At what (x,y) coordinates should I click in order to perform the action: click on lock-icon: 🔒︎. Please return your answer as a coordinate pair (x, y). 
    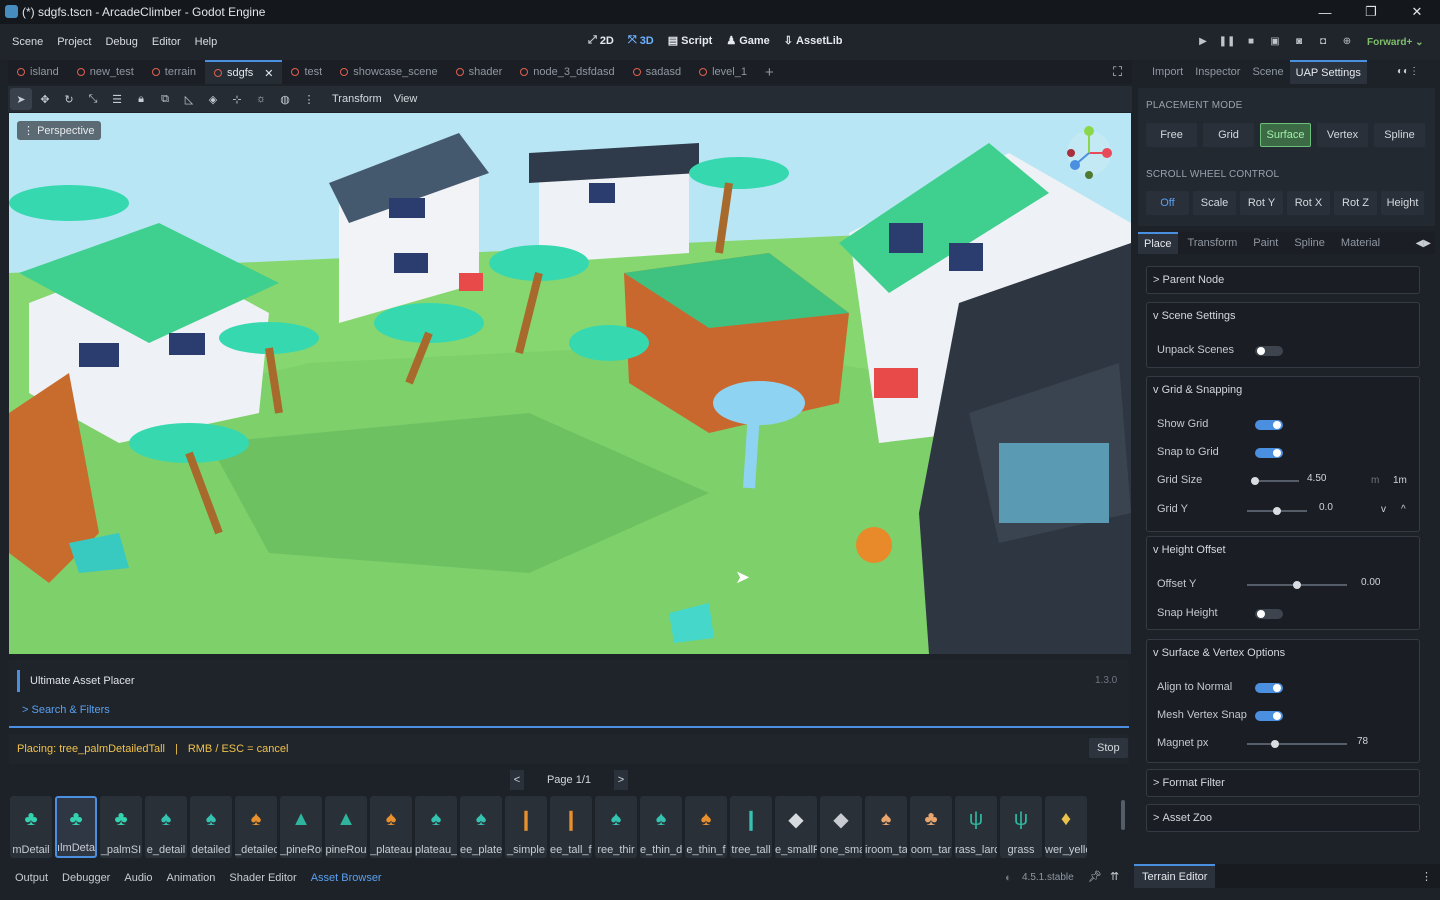
    Looking at the image, I should click on (141, 99).